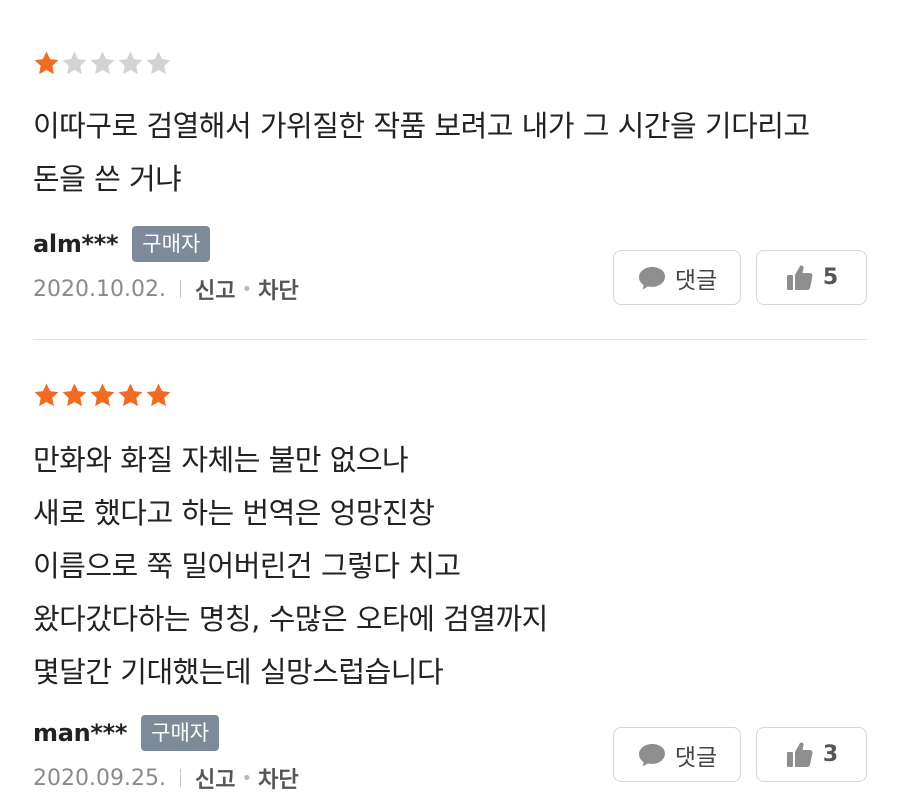  What do you see at coordinates (99, 289) in the screenshot?
I see `review-date: 2020.10.02.` at bounding box center [99, 289].